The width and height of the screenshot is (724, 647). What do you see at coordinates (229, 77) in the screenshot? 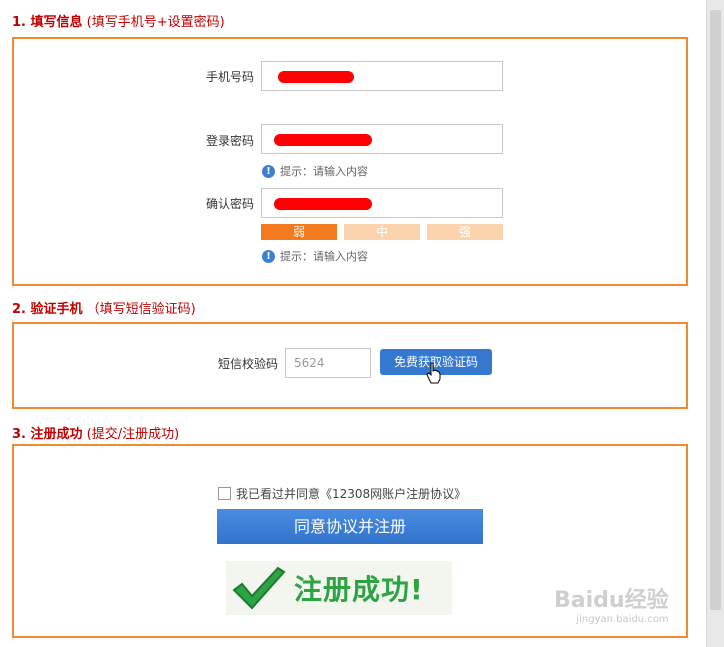
I see `phone-label: 手机号码` at bounding box center [229, 77].